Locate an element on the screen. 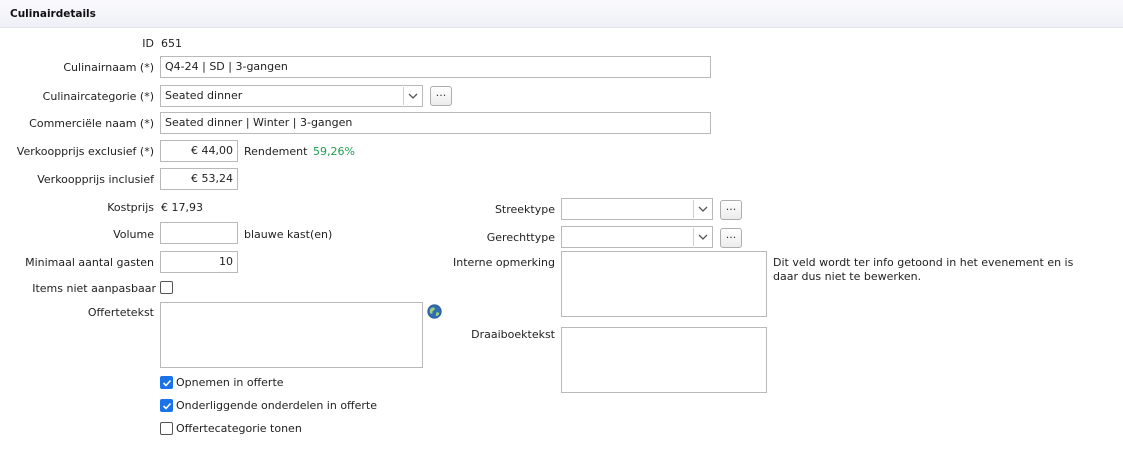  opnemen-in-offerte-label: Opnemen in offerte is located at coordinates (230, 382).